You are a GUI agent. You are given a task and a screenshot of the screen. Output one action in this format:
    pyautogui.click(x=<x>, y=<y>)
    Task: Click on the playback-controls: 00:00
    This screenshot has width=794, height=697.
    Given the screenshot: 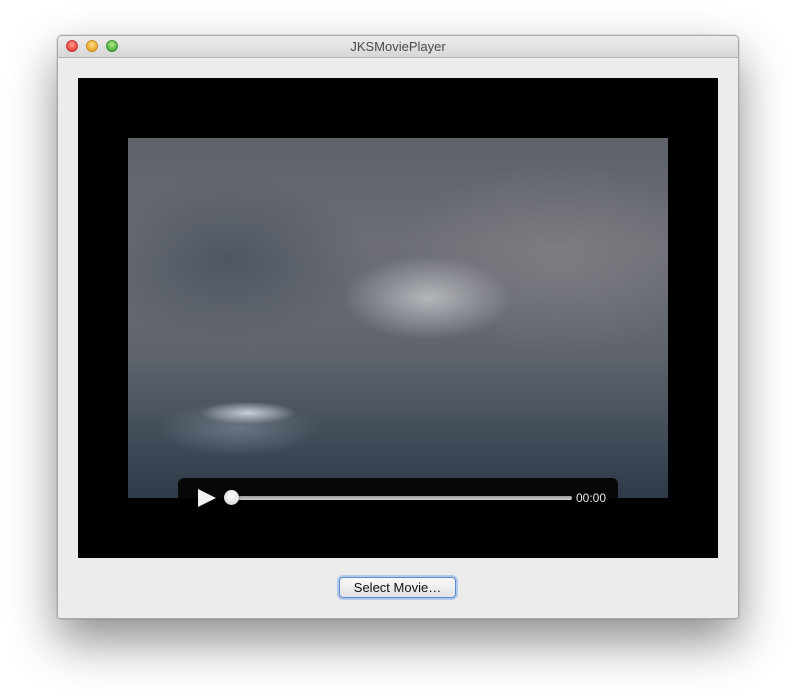 What is the action you would take?
    pyautogui.click(x=398, y=498)
    